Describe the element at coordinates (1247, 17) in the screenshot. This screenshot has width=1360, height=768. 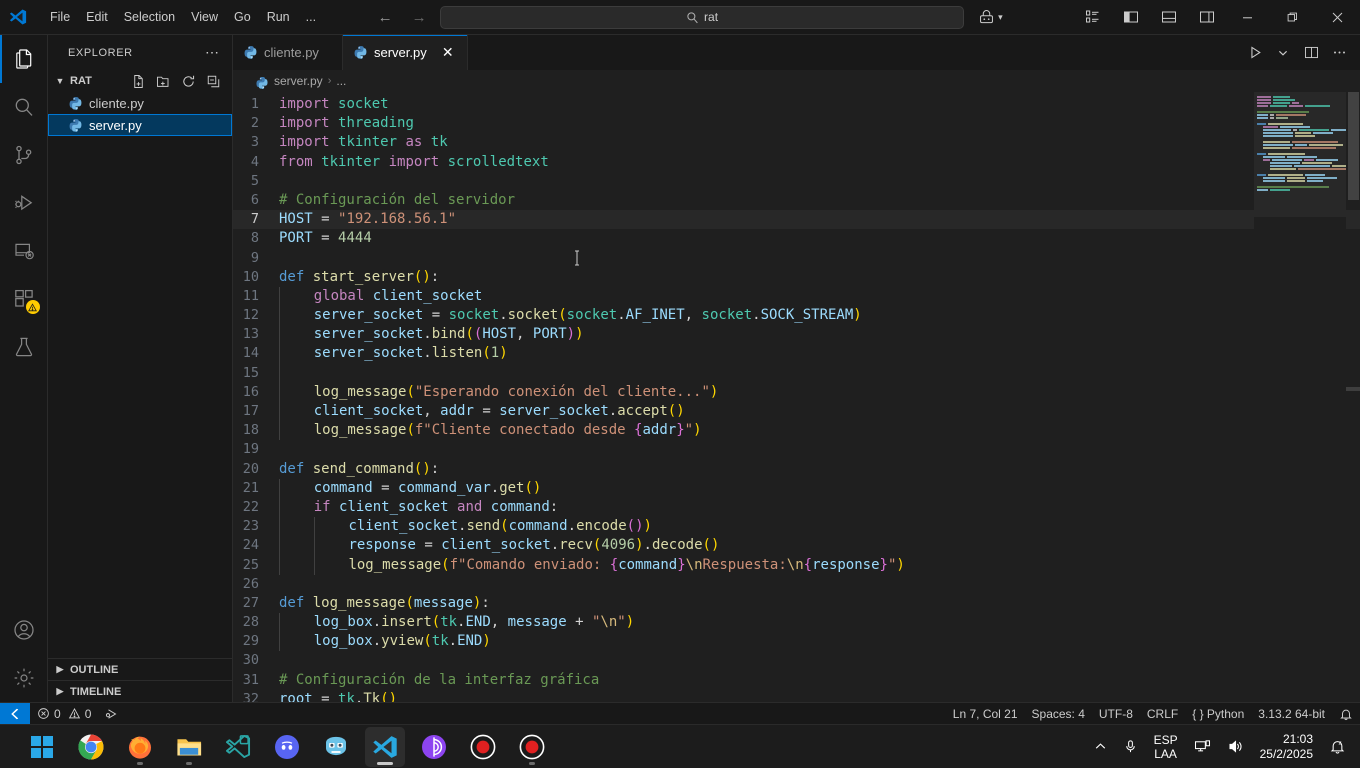
I see `minimize-button` at that location.